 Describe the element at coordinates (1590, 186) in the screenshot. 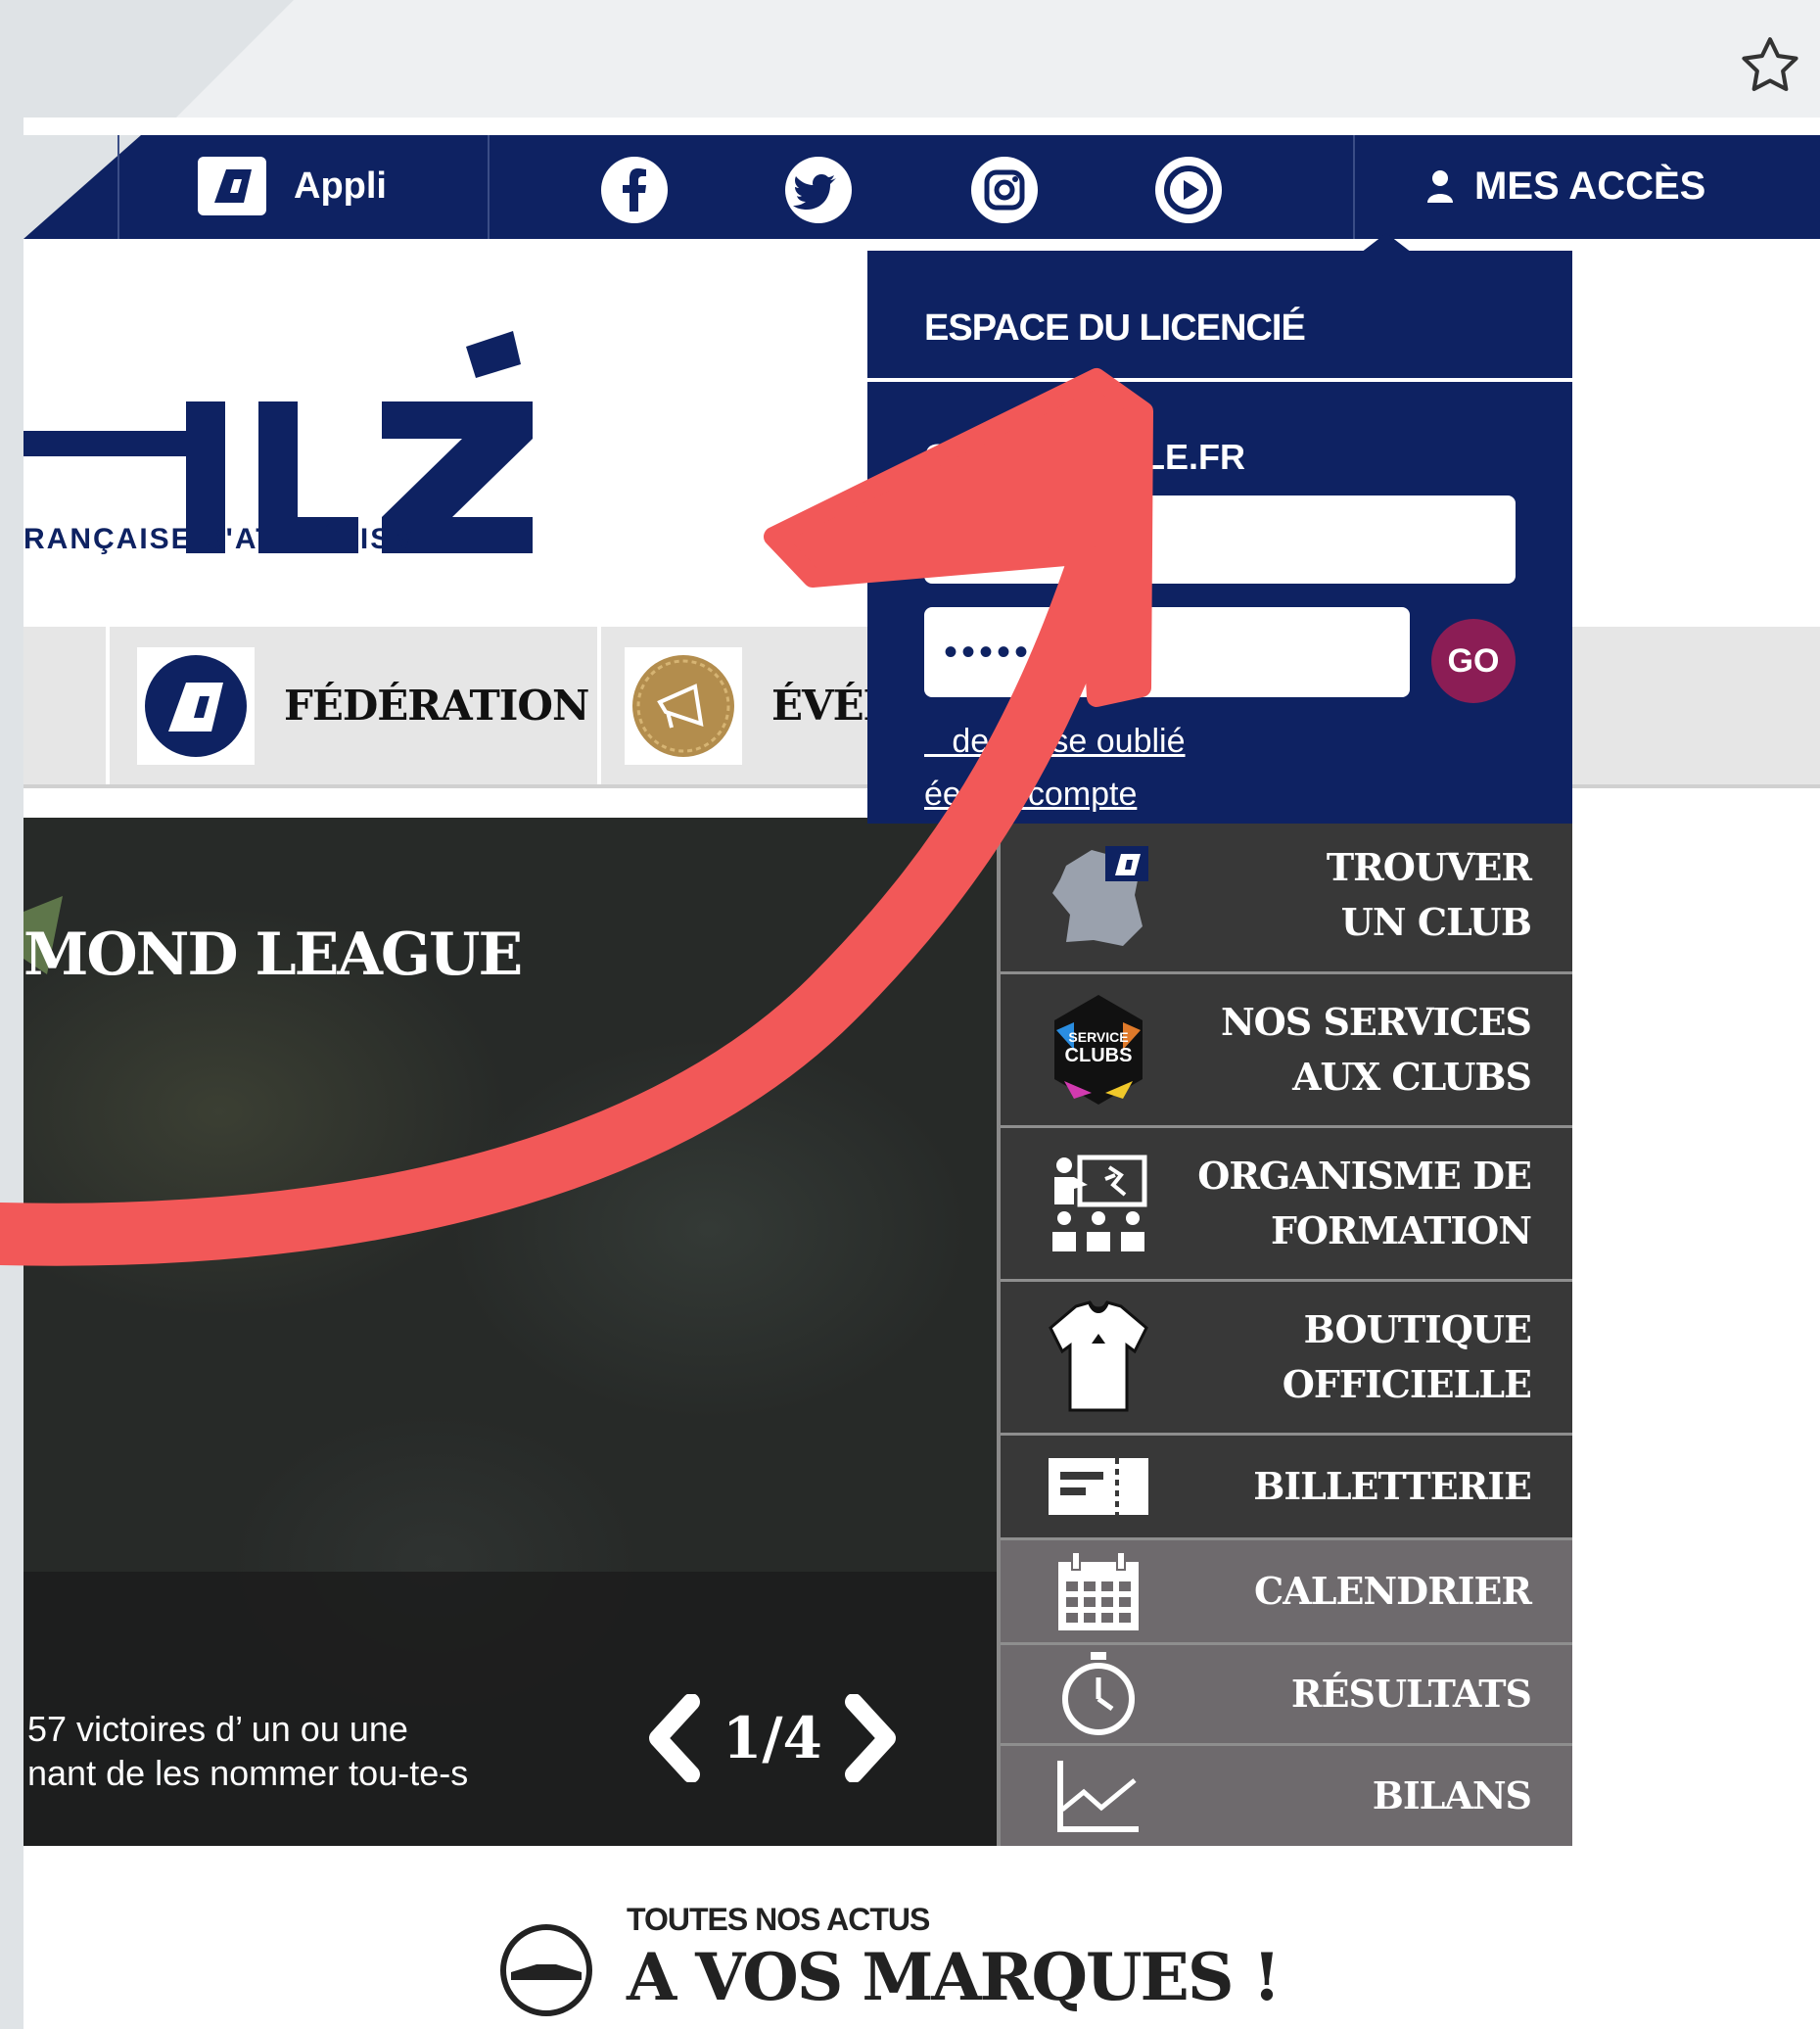

I see `mes-acces-label: MES ACCÈS` at that location.